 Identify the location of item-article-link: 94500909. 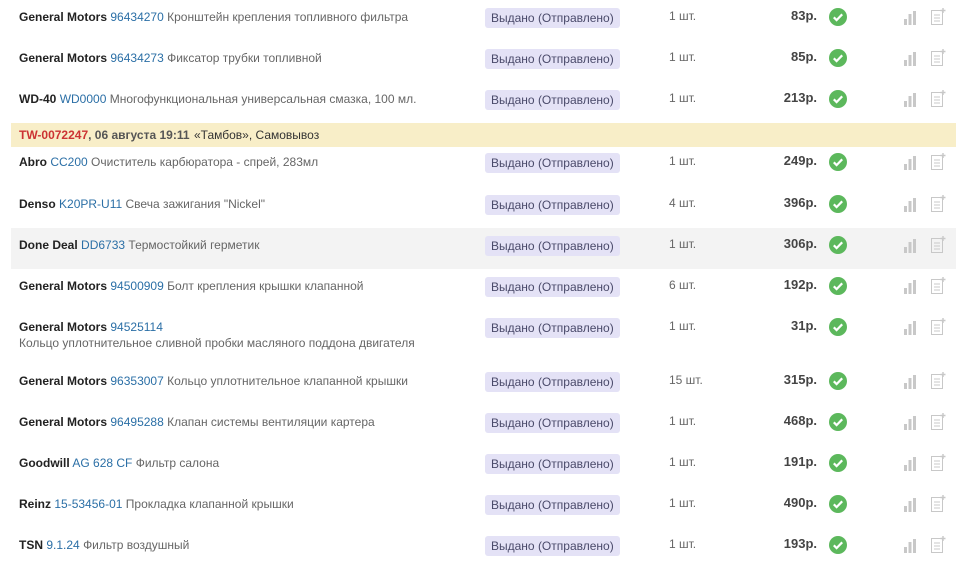
(136, 286).